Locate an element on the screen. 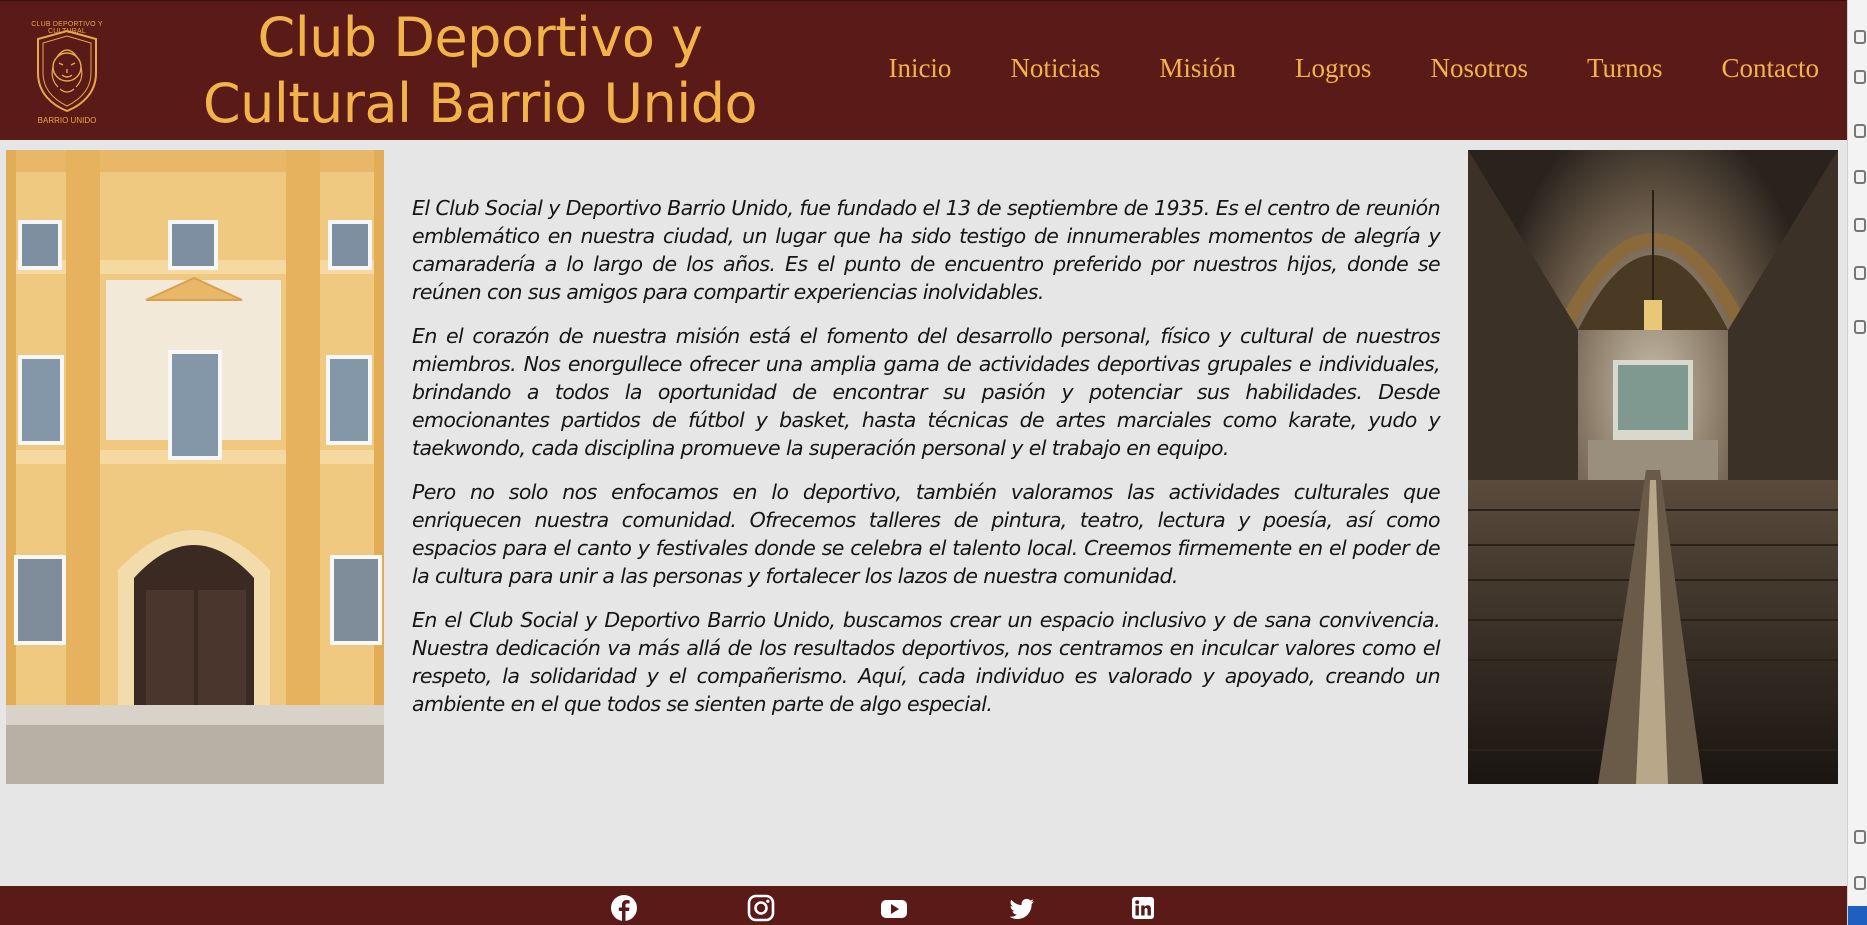 The image size is (1867, 925). facebook-icon is located at coordinates (624, 908).